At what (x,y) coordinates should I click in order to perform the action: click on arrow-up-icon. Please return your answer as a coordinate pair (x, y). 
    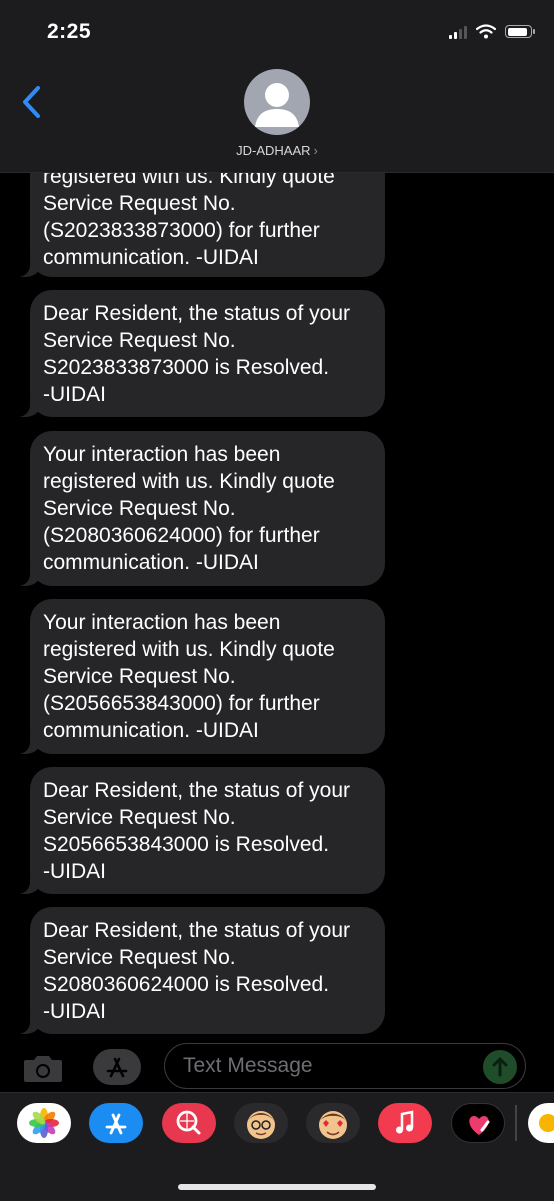
    Looking at the image, I should click on (500, 1067).